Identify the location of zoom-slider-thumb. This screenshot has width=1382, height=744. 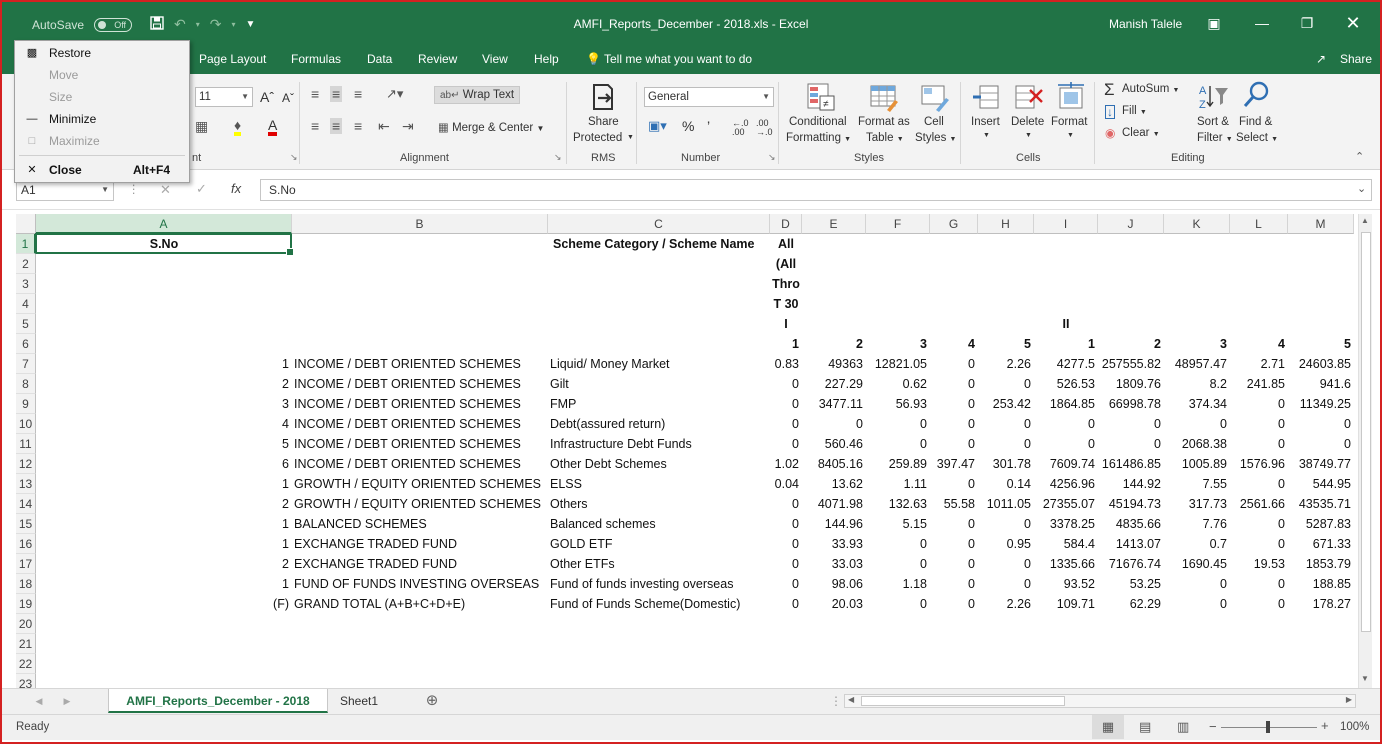
(1268, 727).